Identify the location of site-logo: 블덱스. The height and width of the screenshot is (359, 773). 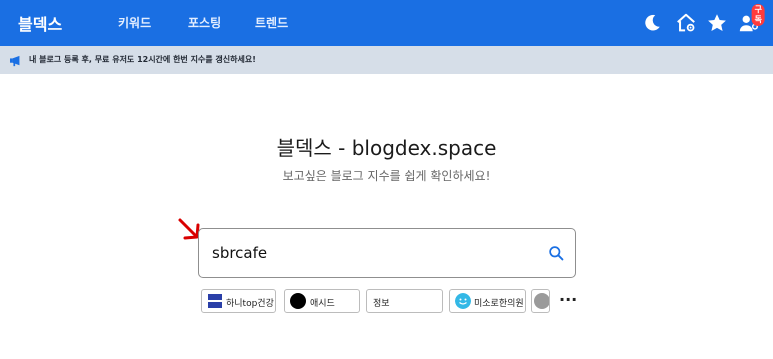
(40, 23).